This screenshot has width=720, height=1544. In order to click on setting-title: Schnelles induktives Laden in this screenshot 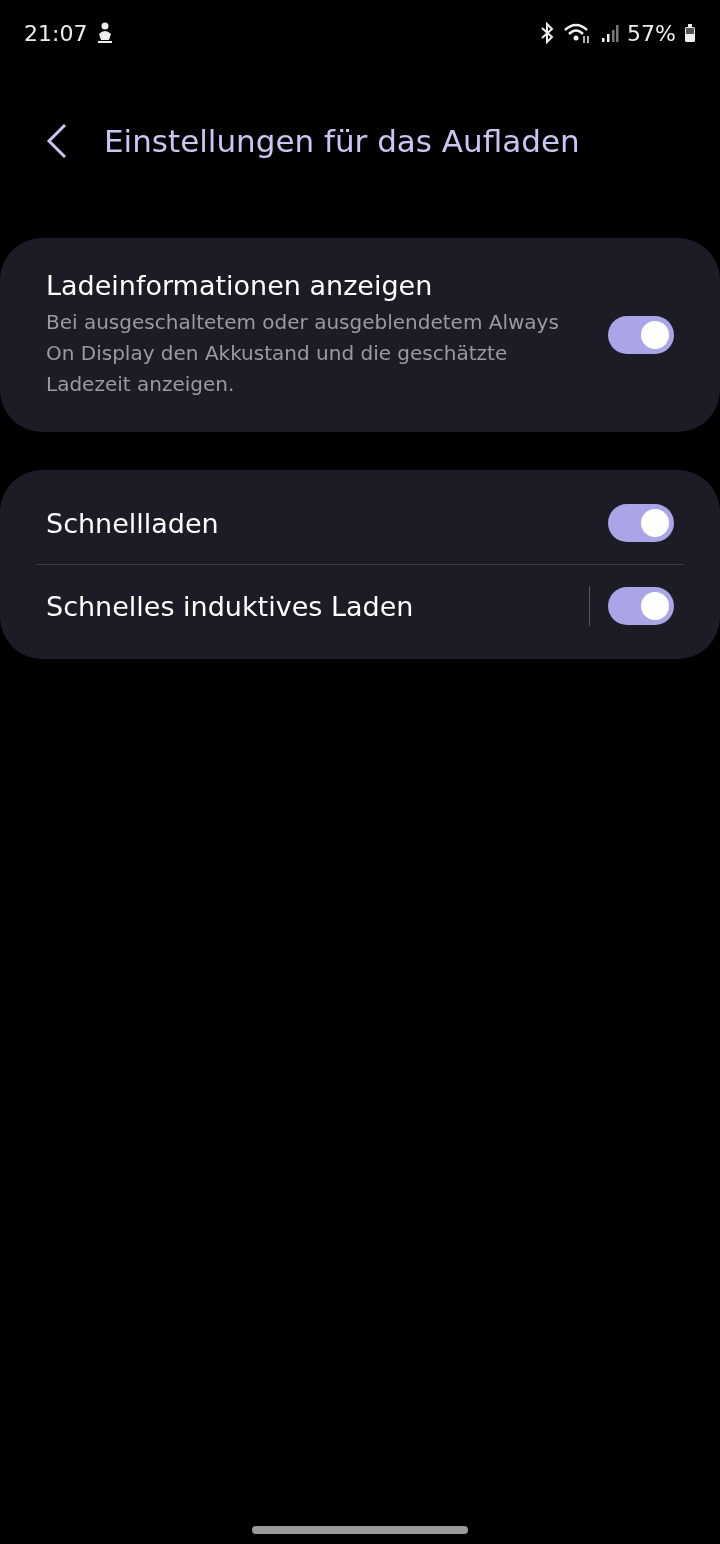, I will do `click(308, 606)`.